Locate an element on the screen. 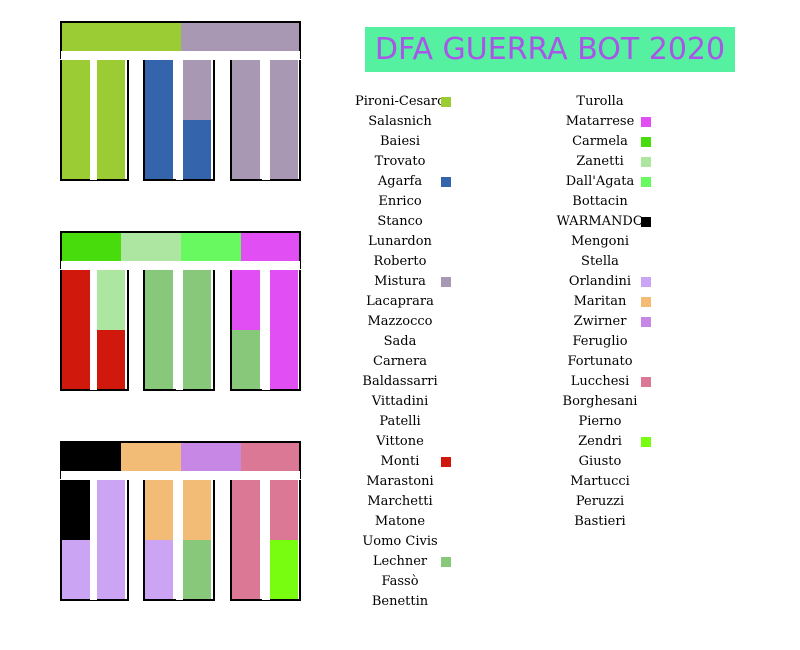  player-entry: Peruzzi is located at coordinates (600, 502).